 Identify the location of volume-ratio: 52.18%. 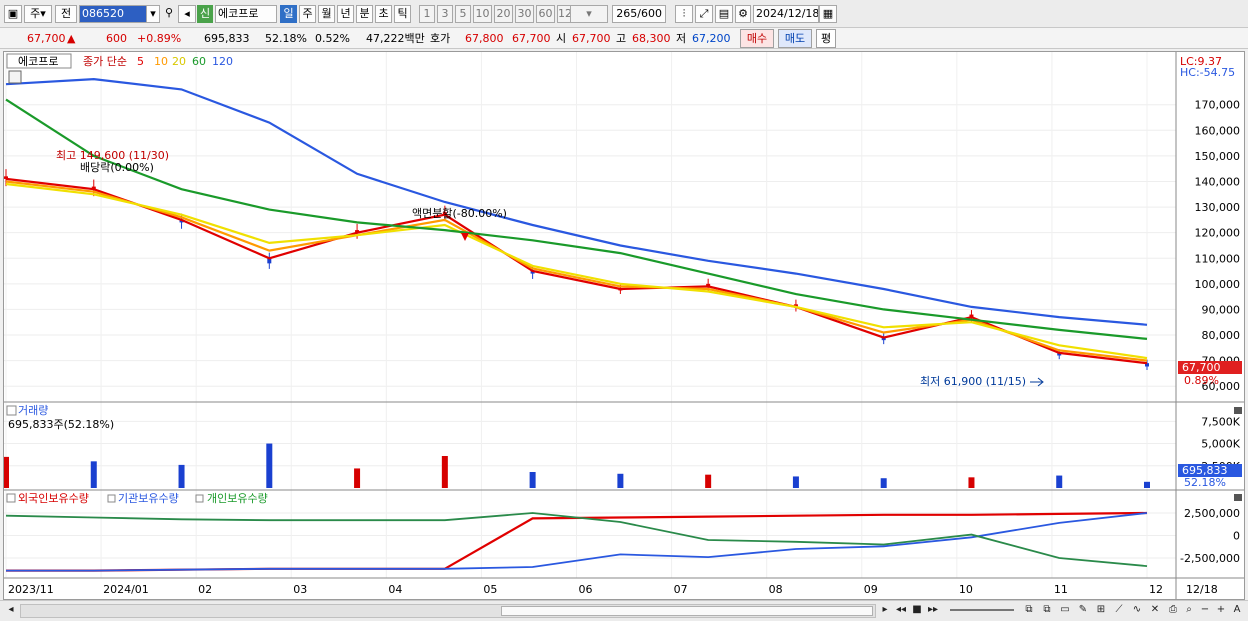
(286, 38).